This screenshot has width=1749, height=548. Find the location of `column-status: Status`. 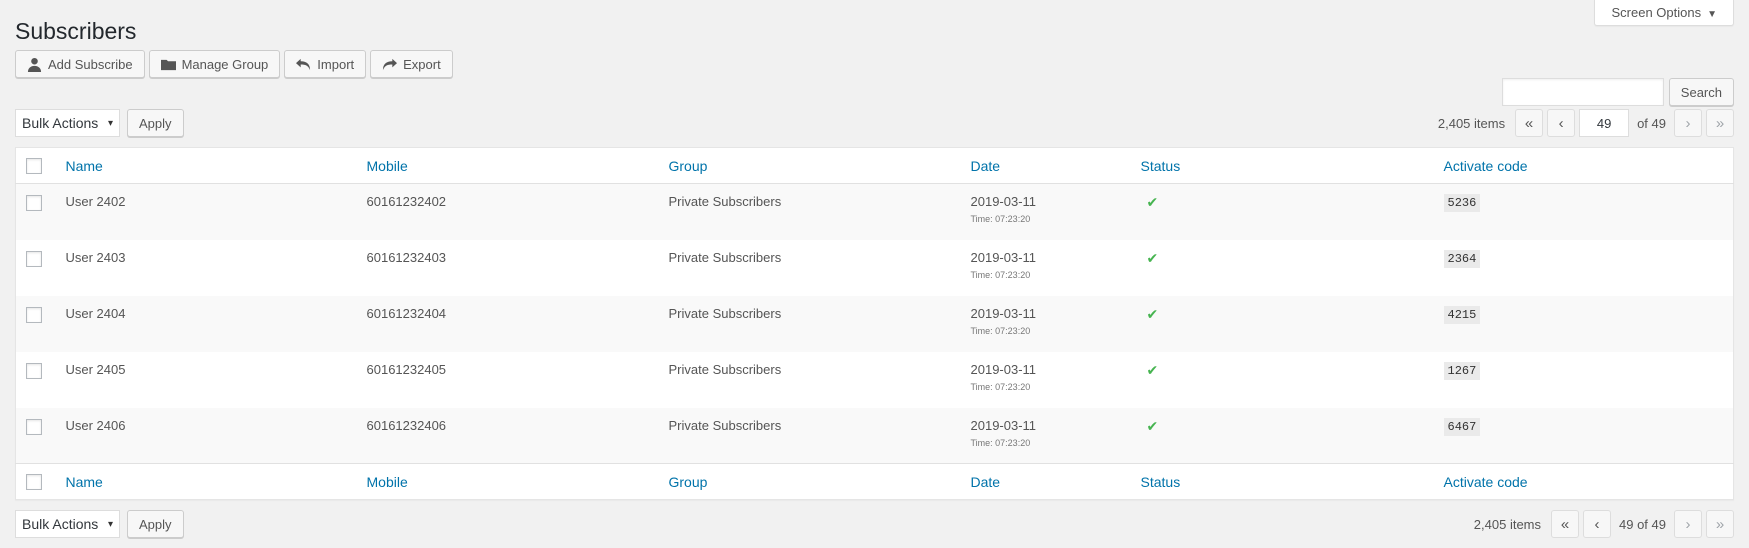

column-status: Status is located at coordinates (1282, 165).